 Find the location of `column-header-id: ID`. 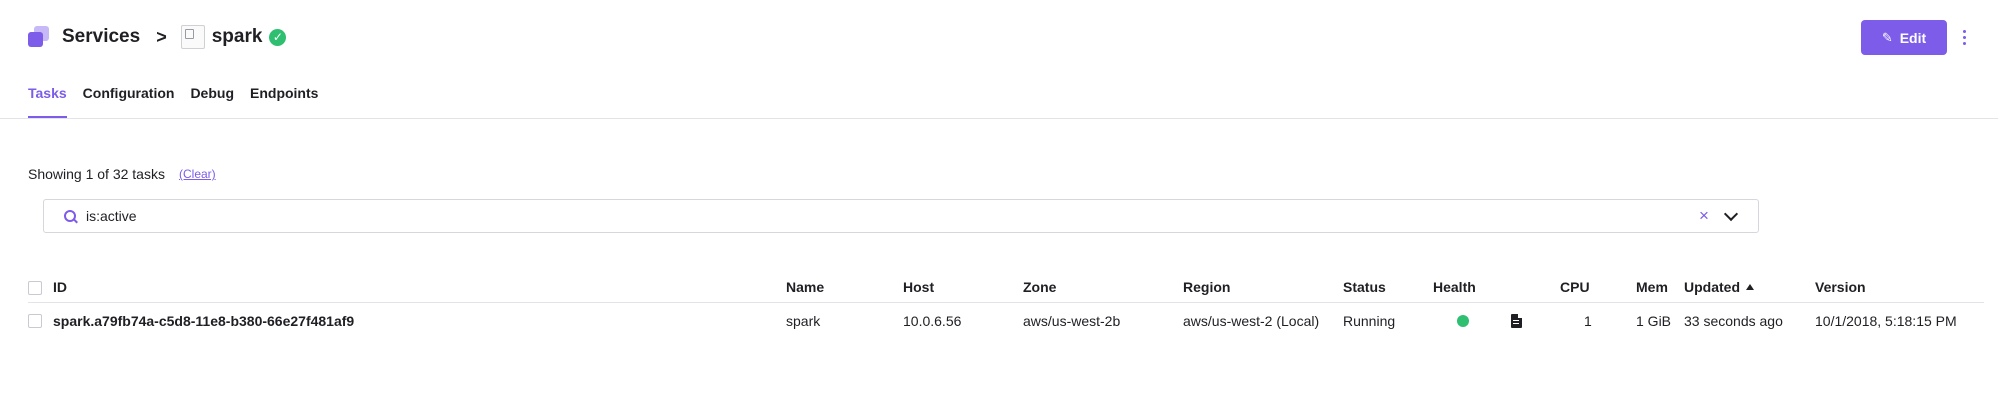

column-header-id: ID is located at coordinates (60, 287).